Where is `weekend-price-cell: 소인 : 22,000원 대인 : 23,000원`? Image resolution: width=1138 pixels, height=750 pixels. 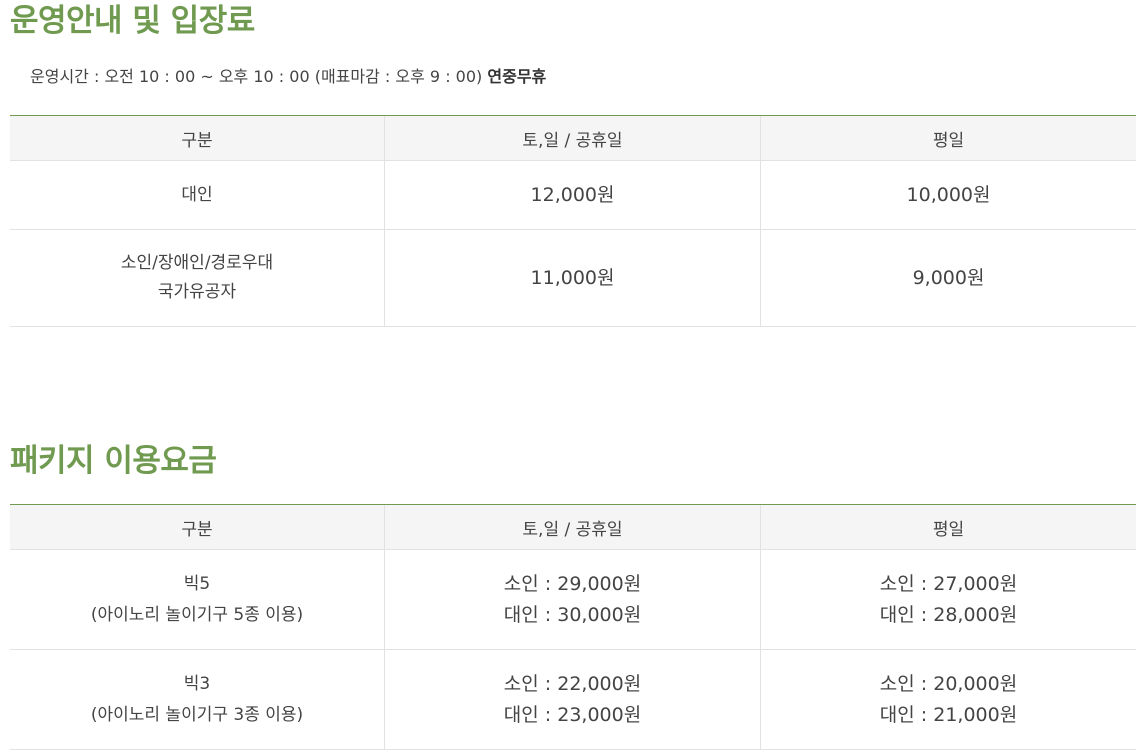 weekend-price-cell: 소인 : 22,000원 대인 : 23,000원 is located at coordinates (572, 699).